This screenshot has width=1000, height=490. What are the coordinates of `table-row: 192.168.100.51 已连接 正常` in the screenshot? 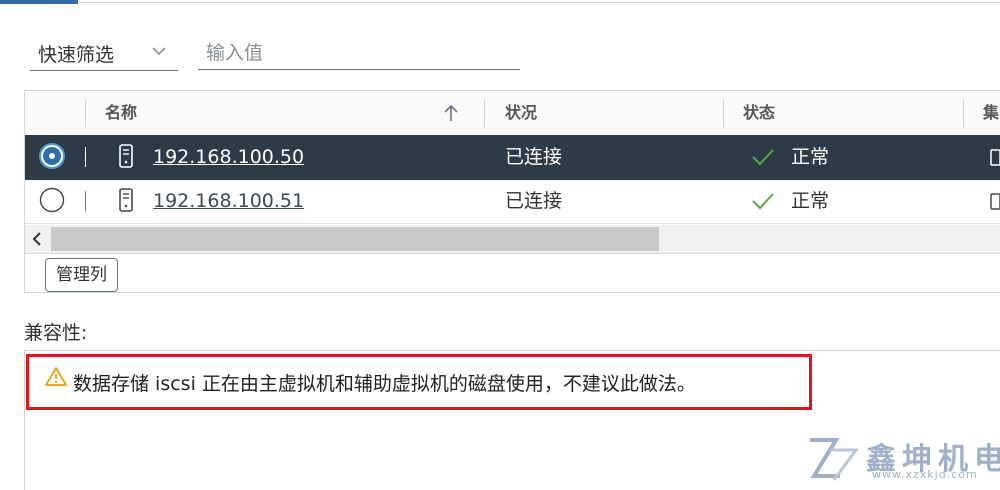 It's located at (512, 201).